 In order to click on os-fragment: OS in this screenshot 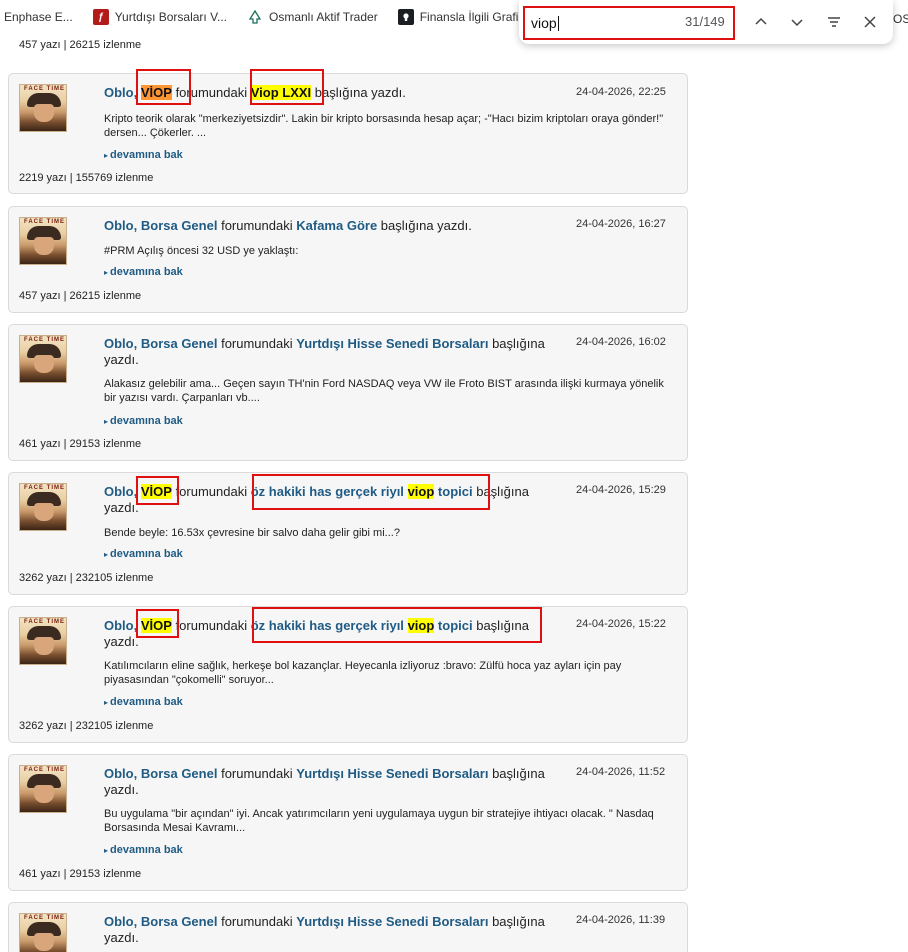, I will do `click(900, 19)`.